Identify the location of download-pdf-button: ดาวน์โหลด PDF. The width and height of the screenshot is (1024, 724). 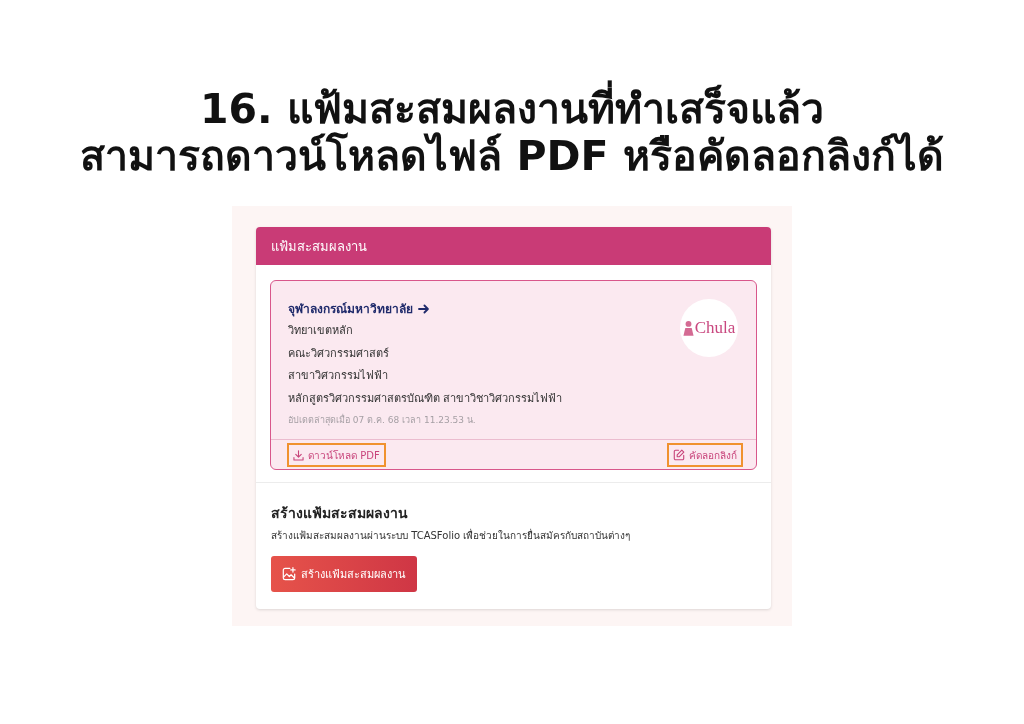
(336, 455).